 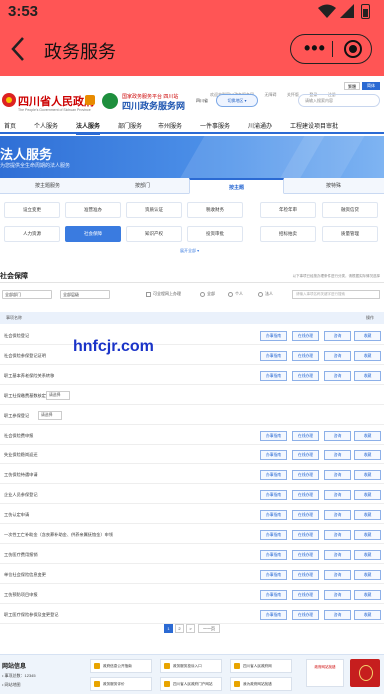 I want to click on footer-link-card: 政务服务投诉入口, so click(x=191, y=666).